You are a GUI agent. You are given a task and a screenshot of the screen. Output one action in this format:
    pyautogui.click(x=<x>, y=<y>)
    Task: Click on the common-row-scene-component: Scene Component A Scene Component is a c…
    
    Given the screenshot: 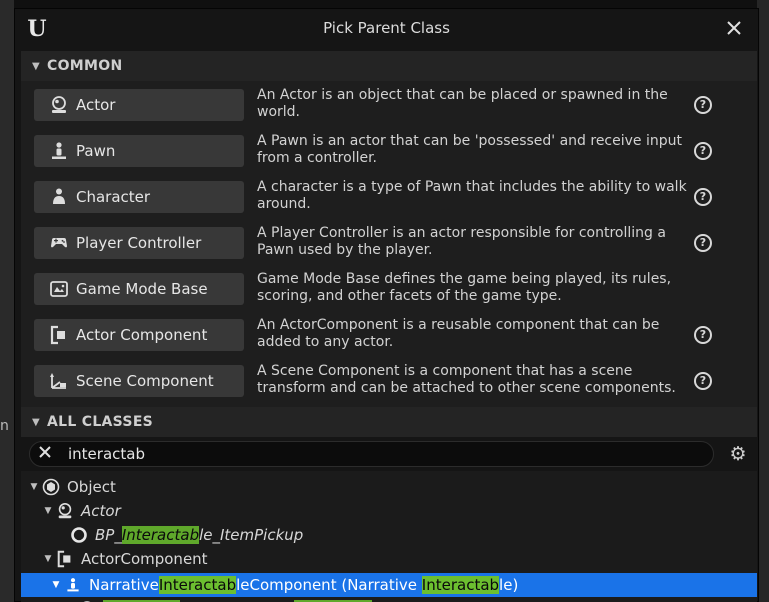 What is the action you would take?
    pyautogui.click(x=389, y=384)
    